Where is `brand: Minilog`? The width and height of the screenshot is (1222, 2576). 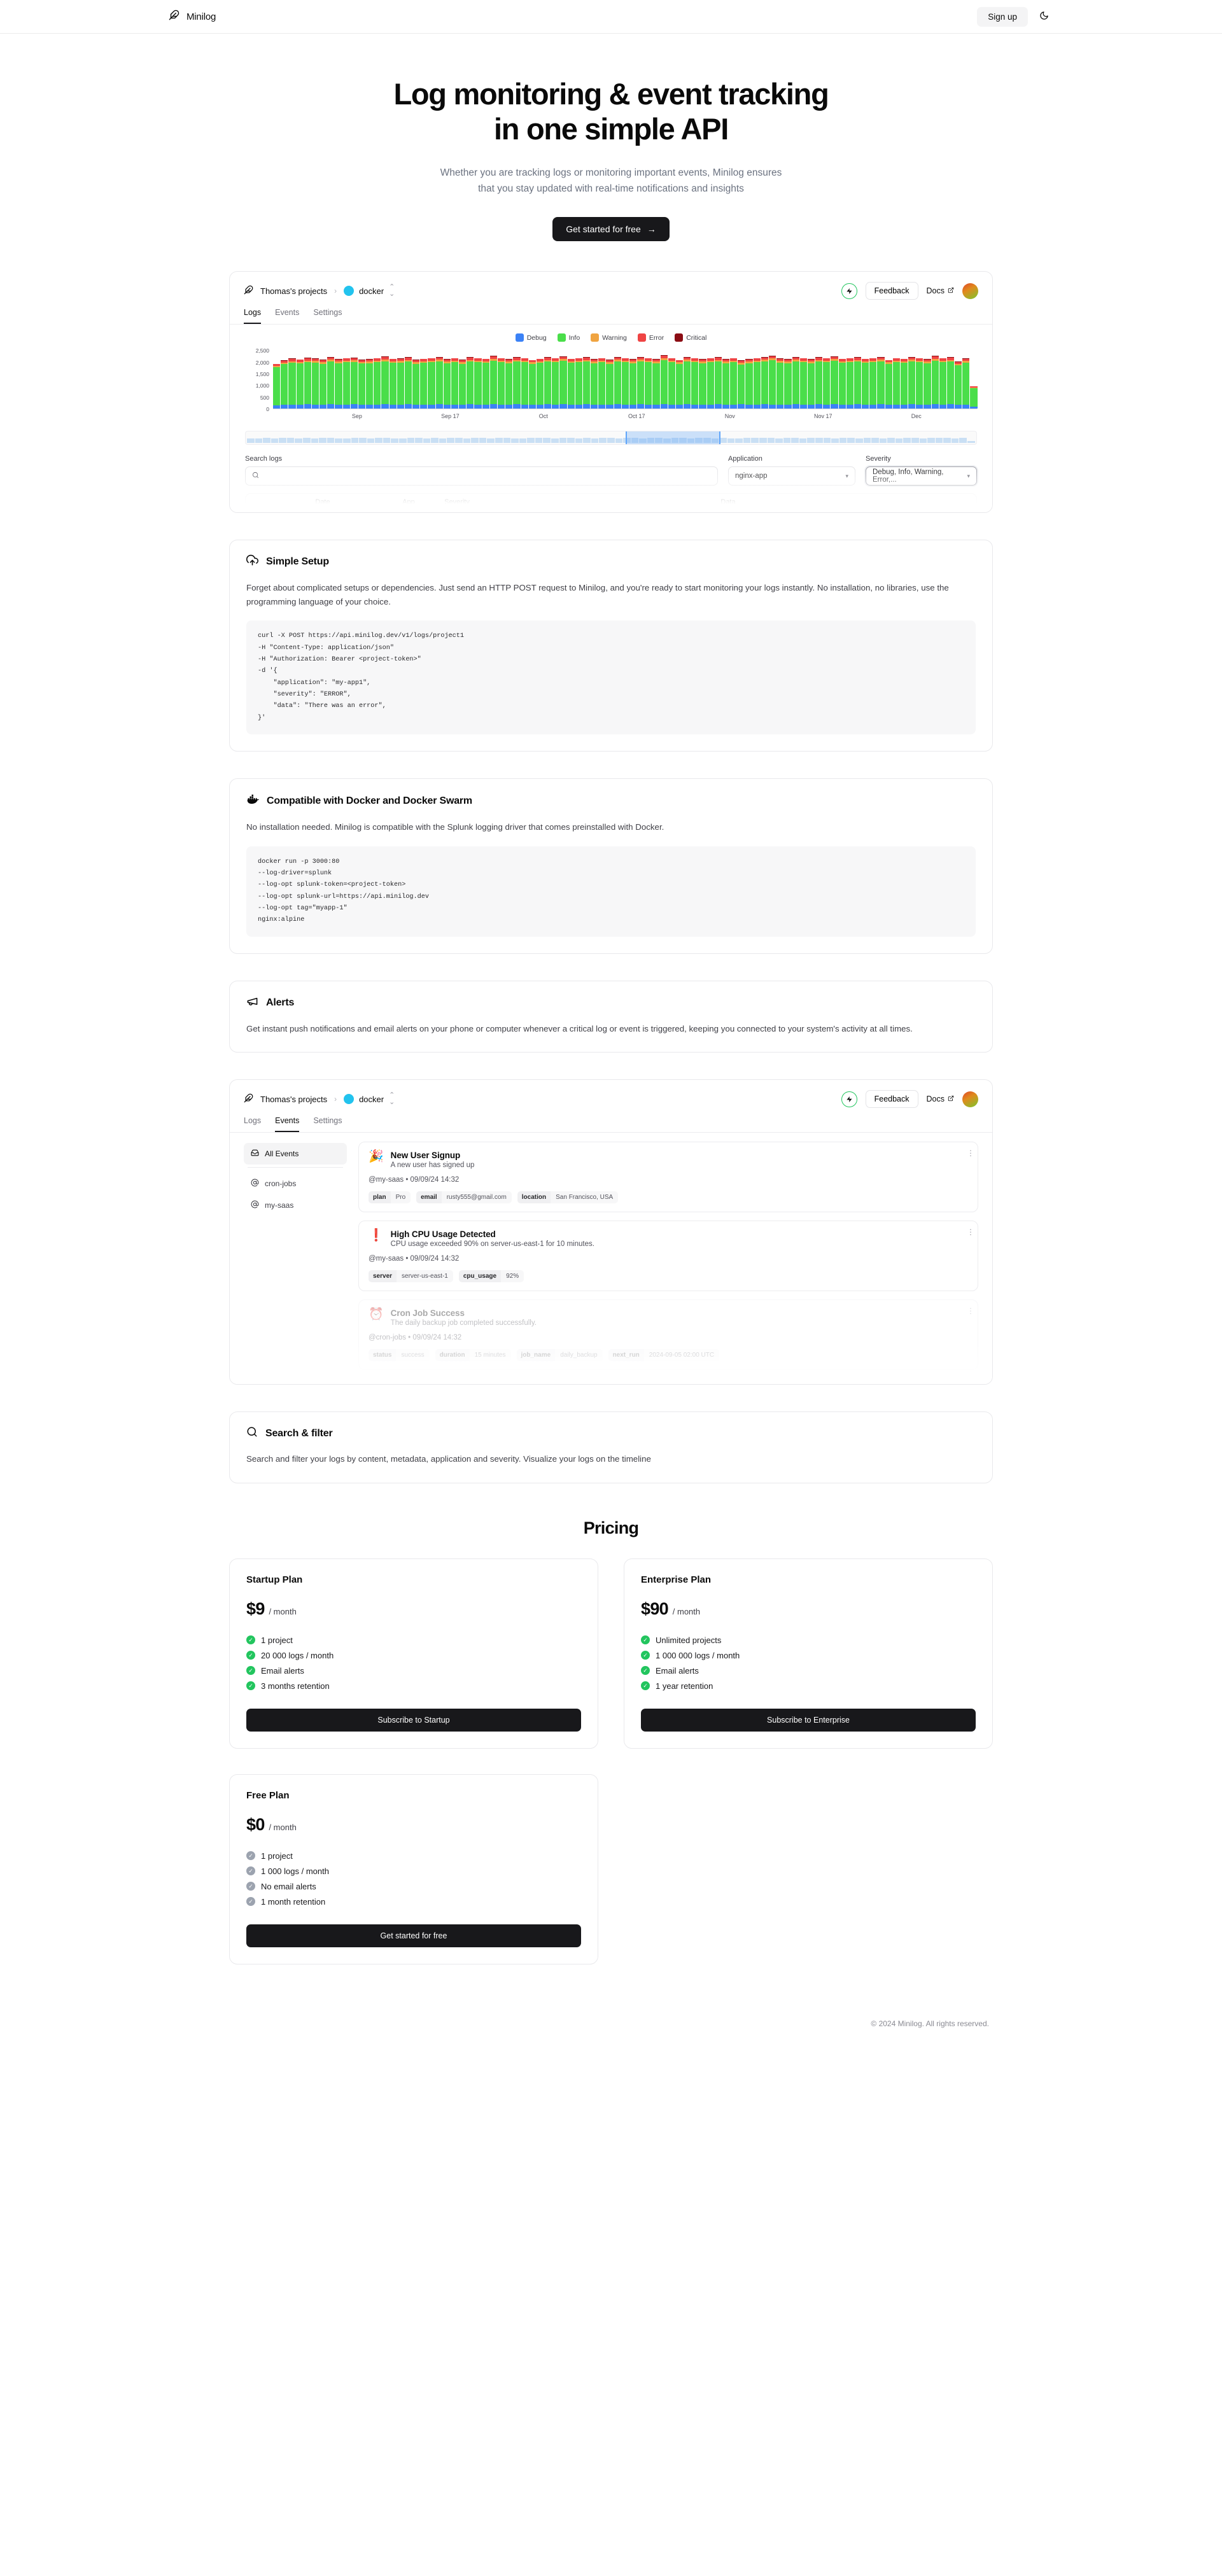
brand: Minilog is located at coordinates (192, 17).